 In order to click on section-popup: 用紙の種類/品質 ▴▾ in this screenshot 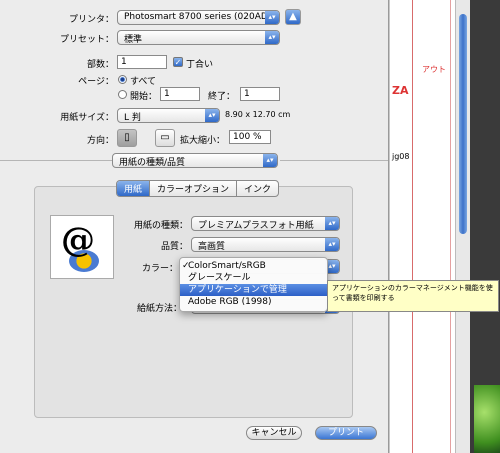, I will do `click(195, 160)`.